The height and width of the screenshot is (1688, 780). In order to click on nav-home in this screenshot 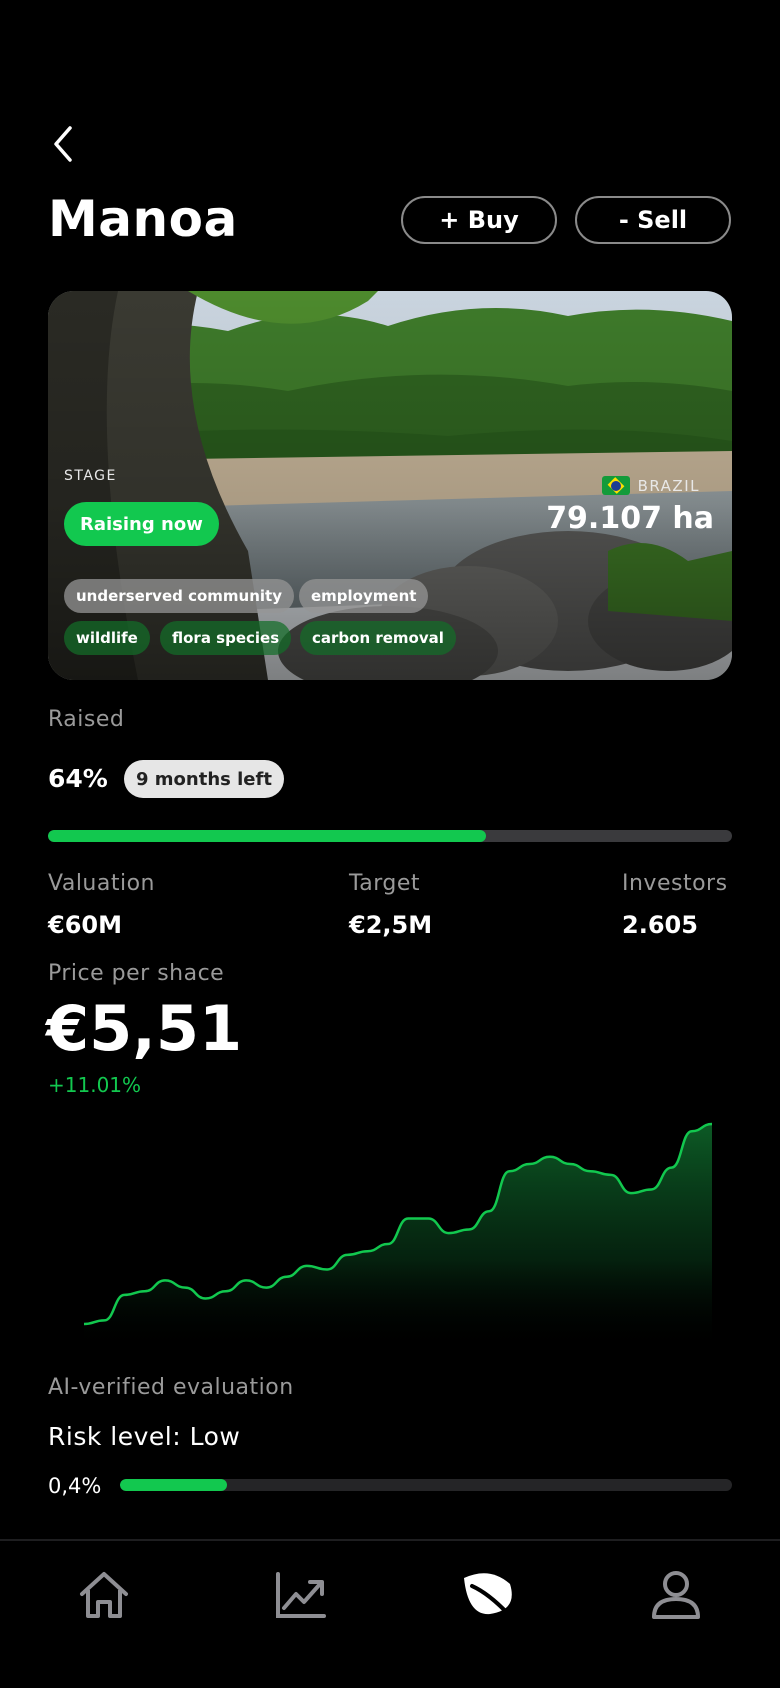, I will do `click(104, 1595)`.